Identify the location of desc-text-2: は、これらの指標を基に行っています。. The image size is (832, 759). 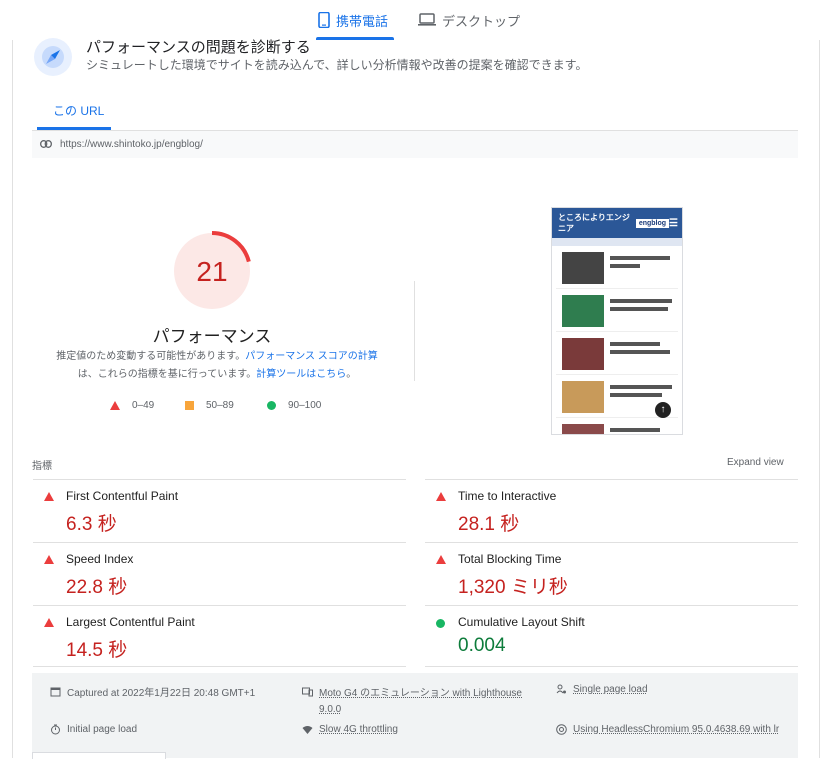
(167, 374).